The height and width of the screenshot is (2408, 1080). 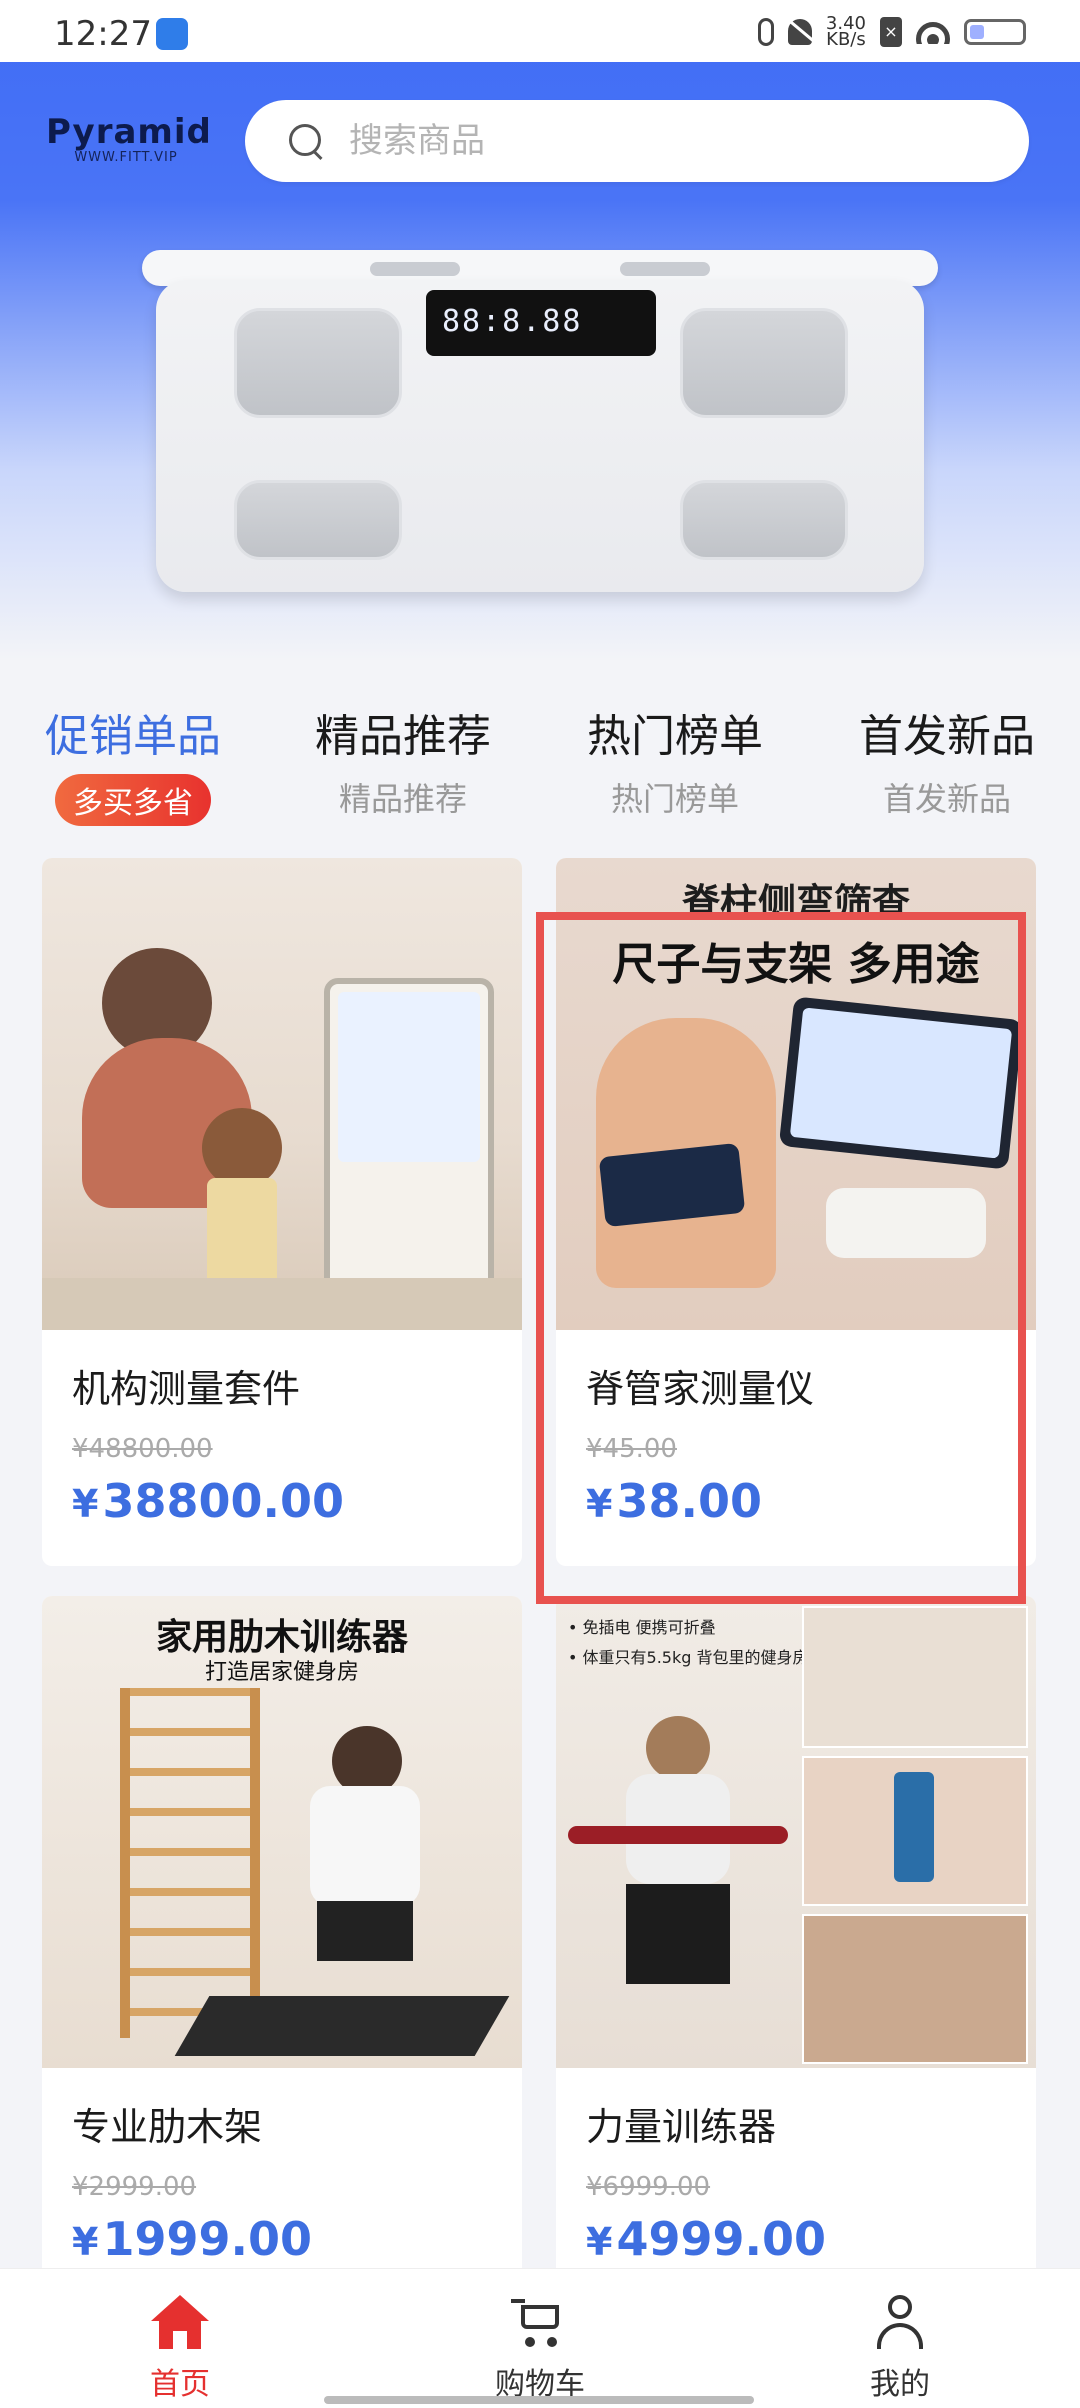 What do you see at coordinates (649, 141) in the screenshot?
I see `search-input` at bounding box center [649, 141].